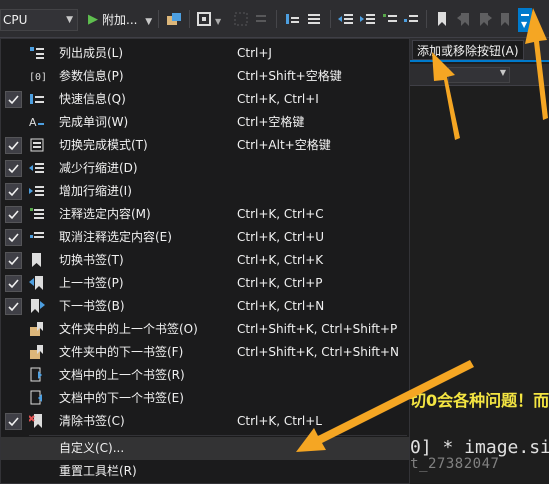 Image resolution: width=549 pixels, height=484 pixels. What do you see at coordinates (204, 19) in the screenshot?
I see `breakpoint-icon` at bounding box center [204, 19].